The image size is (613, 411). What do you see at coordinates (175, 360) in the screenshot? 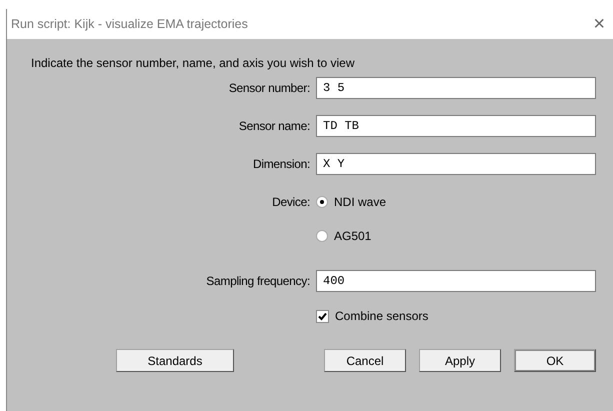
I see `dialog-button: Standards` at bounding box center [175, 360].